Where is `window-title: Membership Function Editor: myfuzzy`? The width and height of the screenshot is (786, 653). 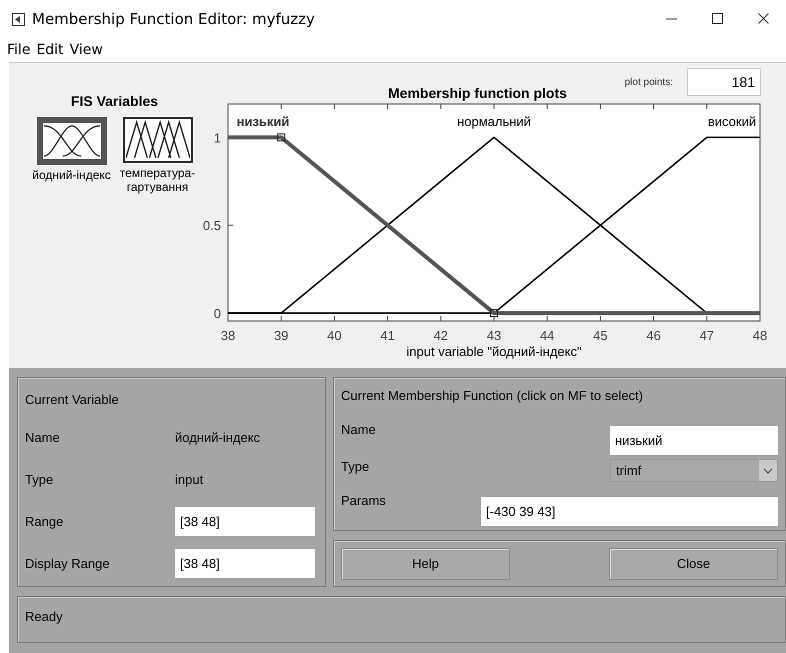
window-title: Membership Function Editor: myfuzzy is located at coordinates (174, 19).